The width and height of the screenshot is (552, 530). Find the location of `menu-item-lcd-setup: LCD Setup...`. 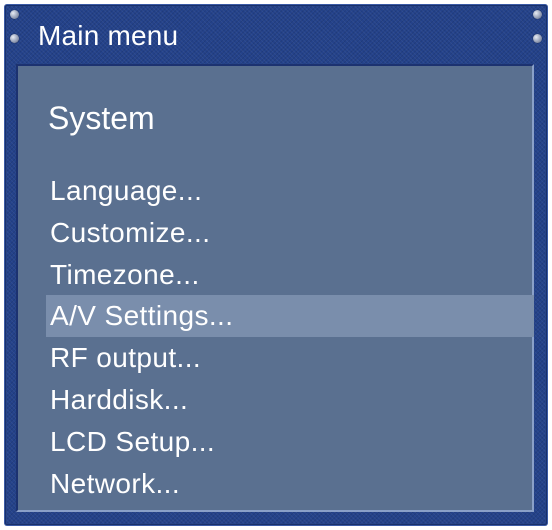

menu-item-lcd-setup: LCD Setup... is located at coordinates (290, 442).